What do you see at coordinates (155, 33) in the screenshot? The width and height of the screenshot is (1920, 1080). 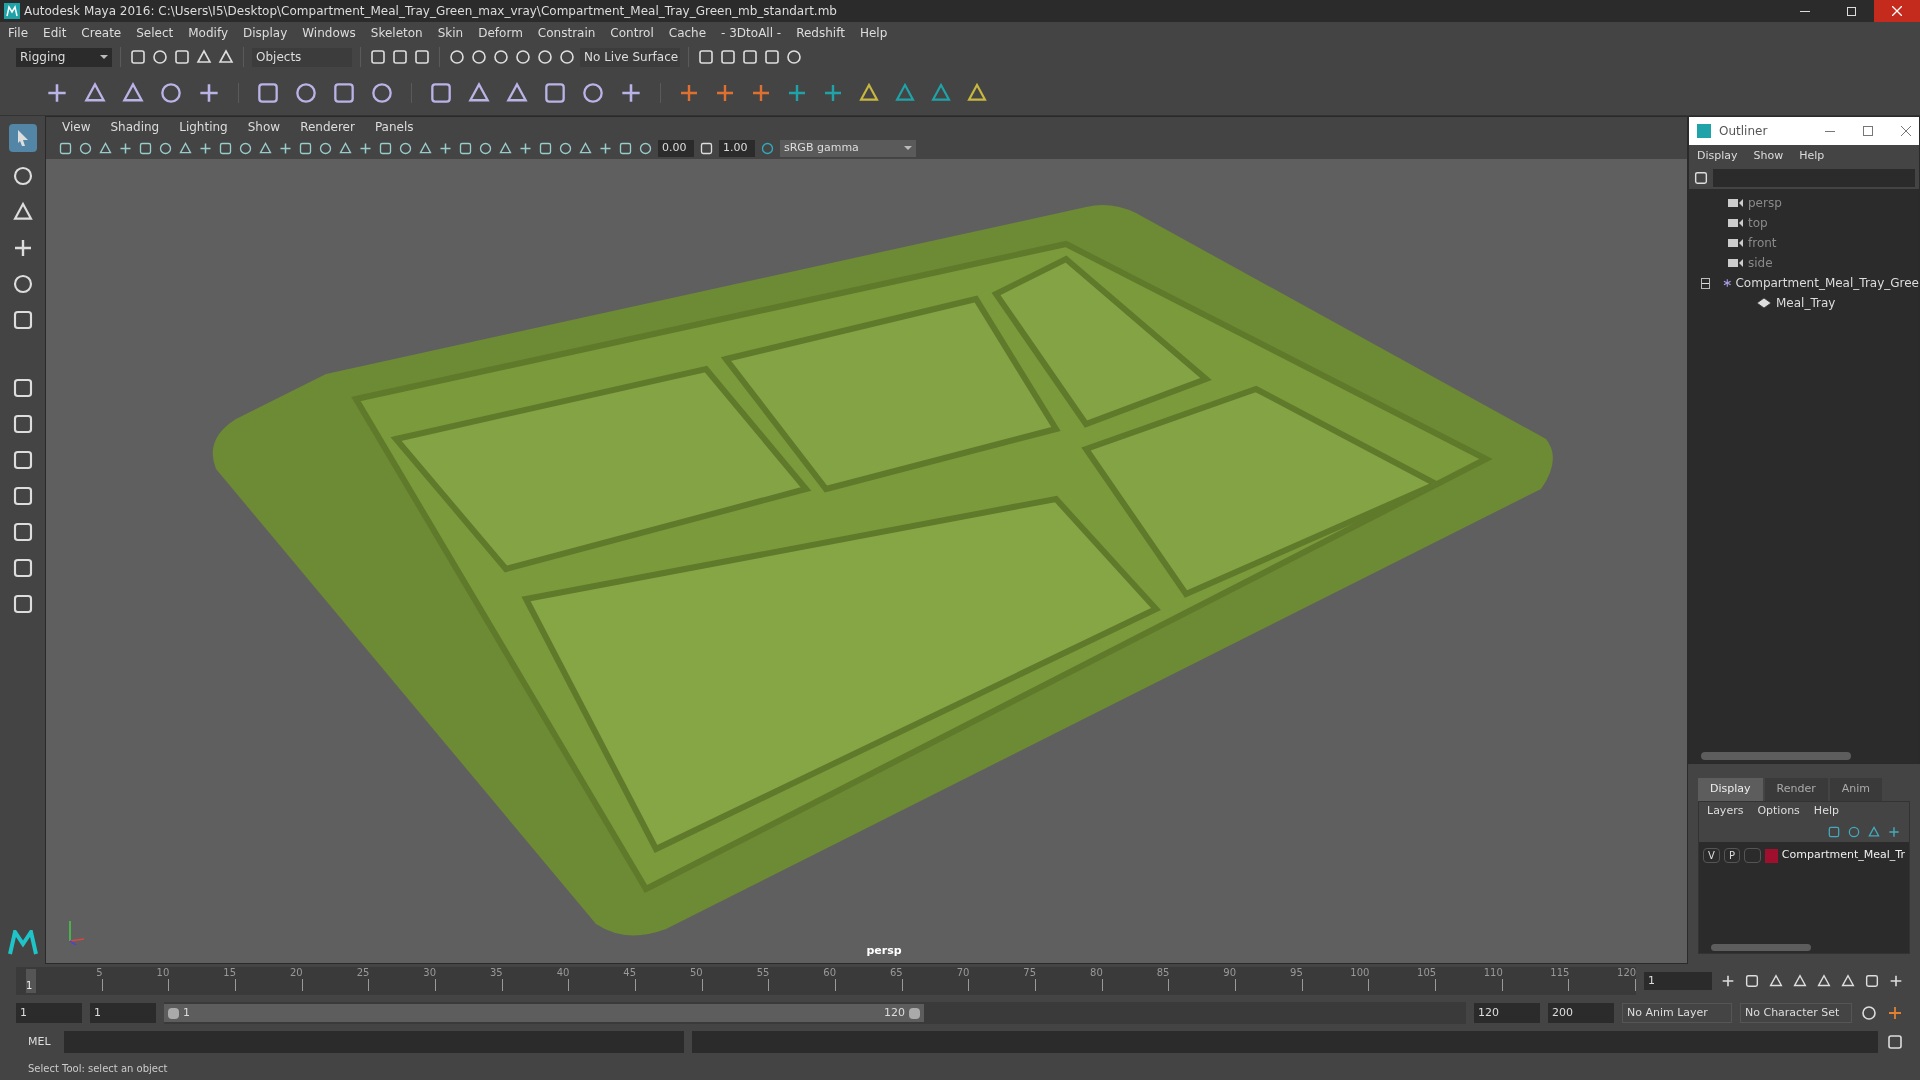 I see `menu-item: Select` at bounding box center [155, 33].